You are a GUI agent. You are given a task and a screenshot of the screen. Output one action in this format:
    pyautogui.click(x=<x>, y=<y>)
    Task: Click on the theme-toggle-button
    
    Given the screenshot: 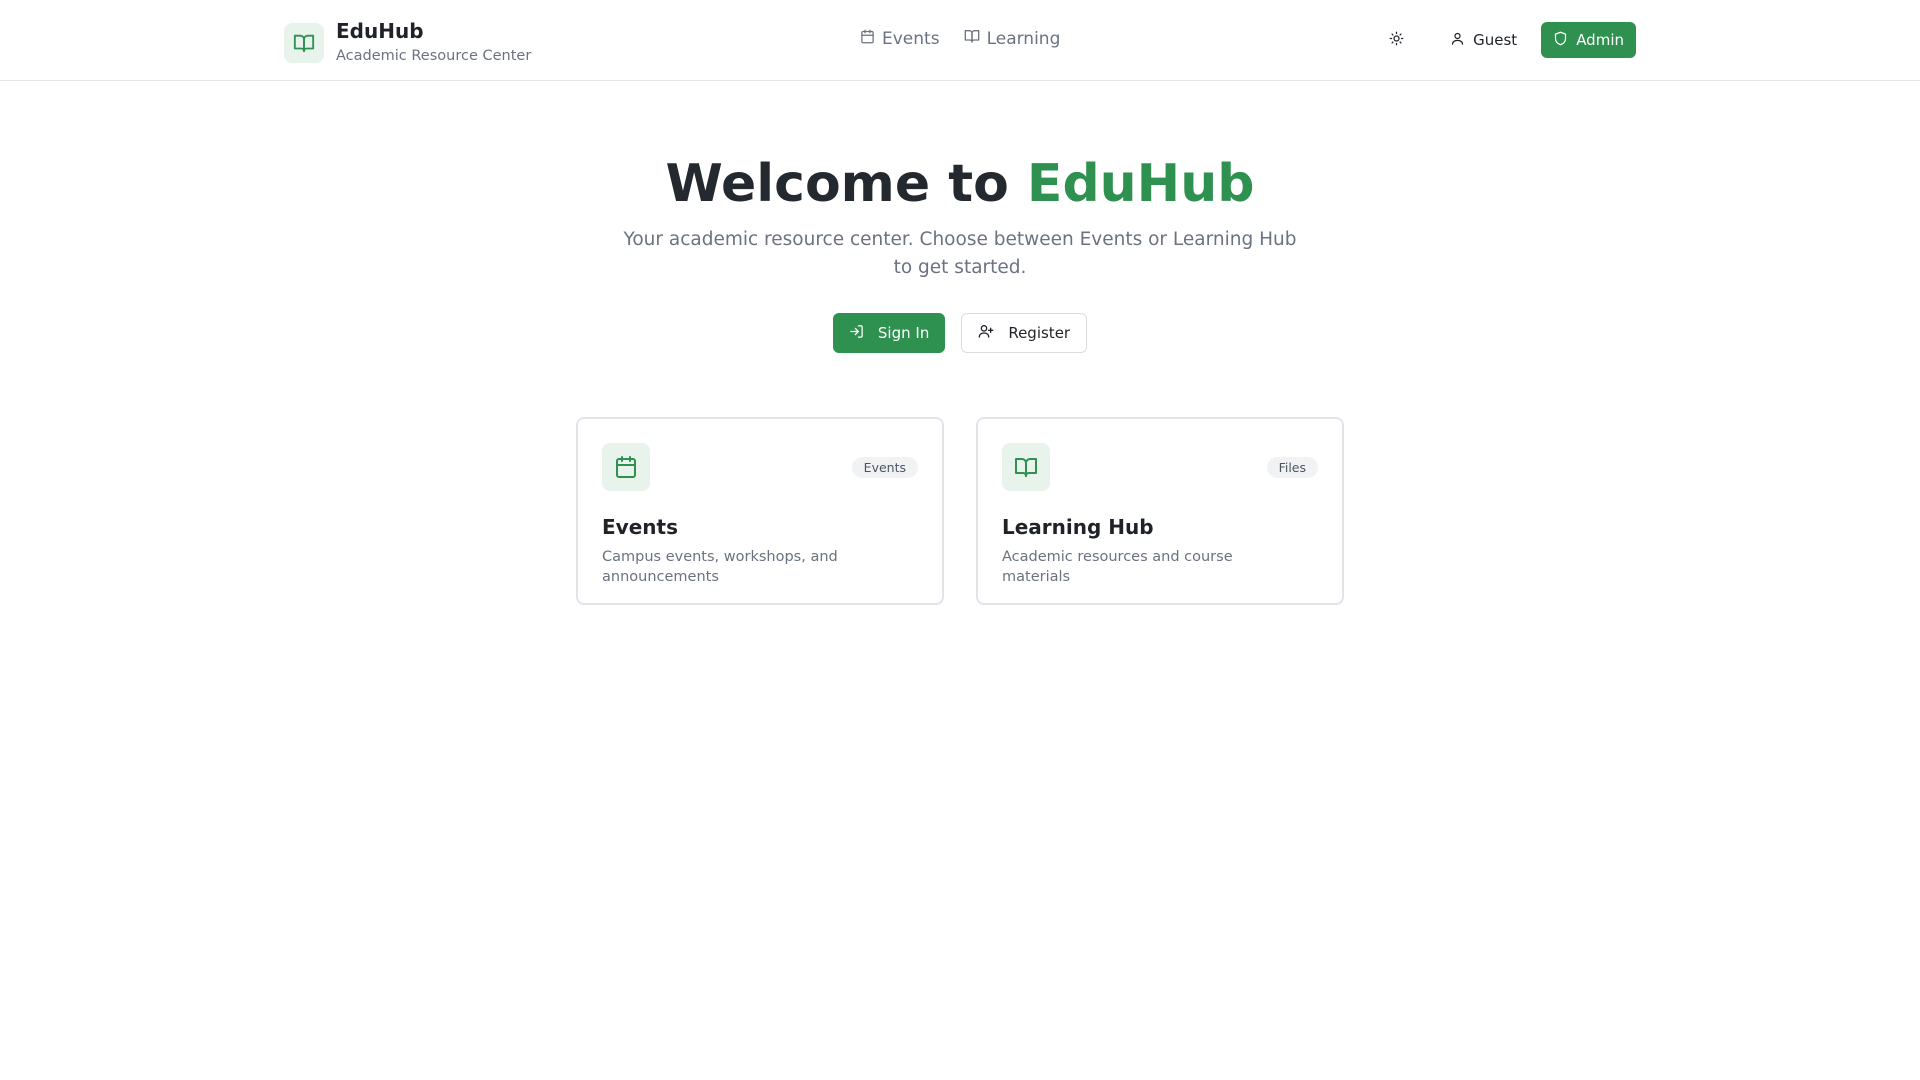 What is the action you would take?
    pyautogui.click(x=1396, y=40)
    